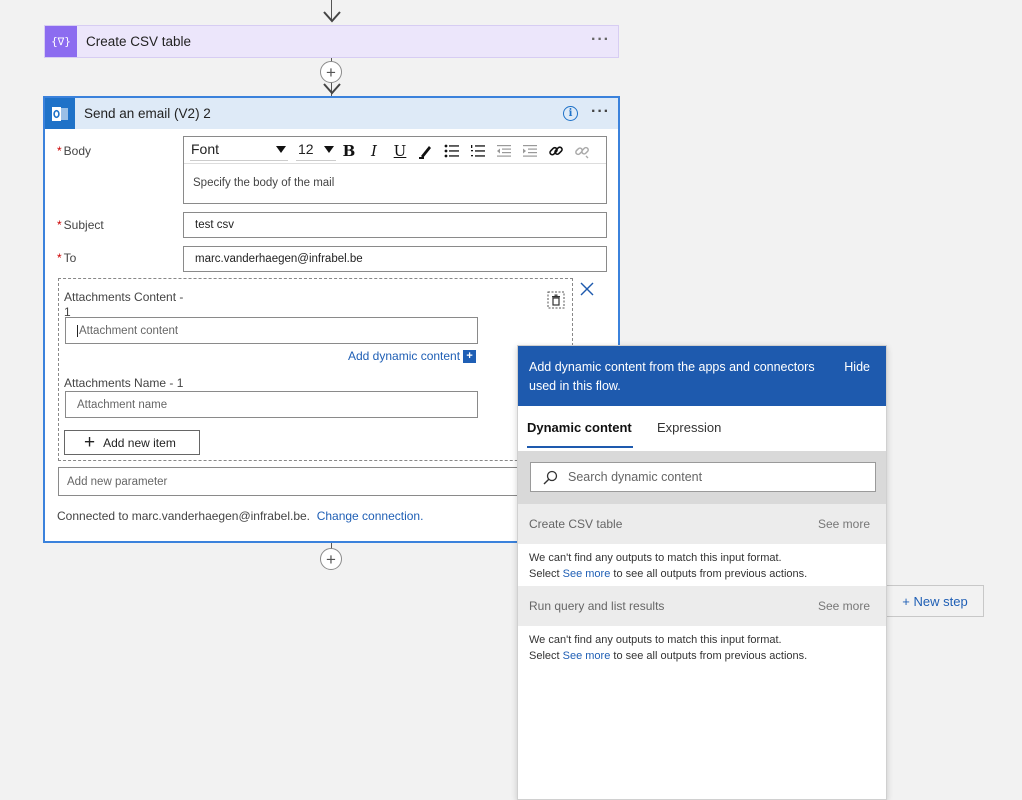  What do you see at coordinates (857, 367) in the screenshot?
I see `hide-button: Hide` at bounding box center [857, 367].